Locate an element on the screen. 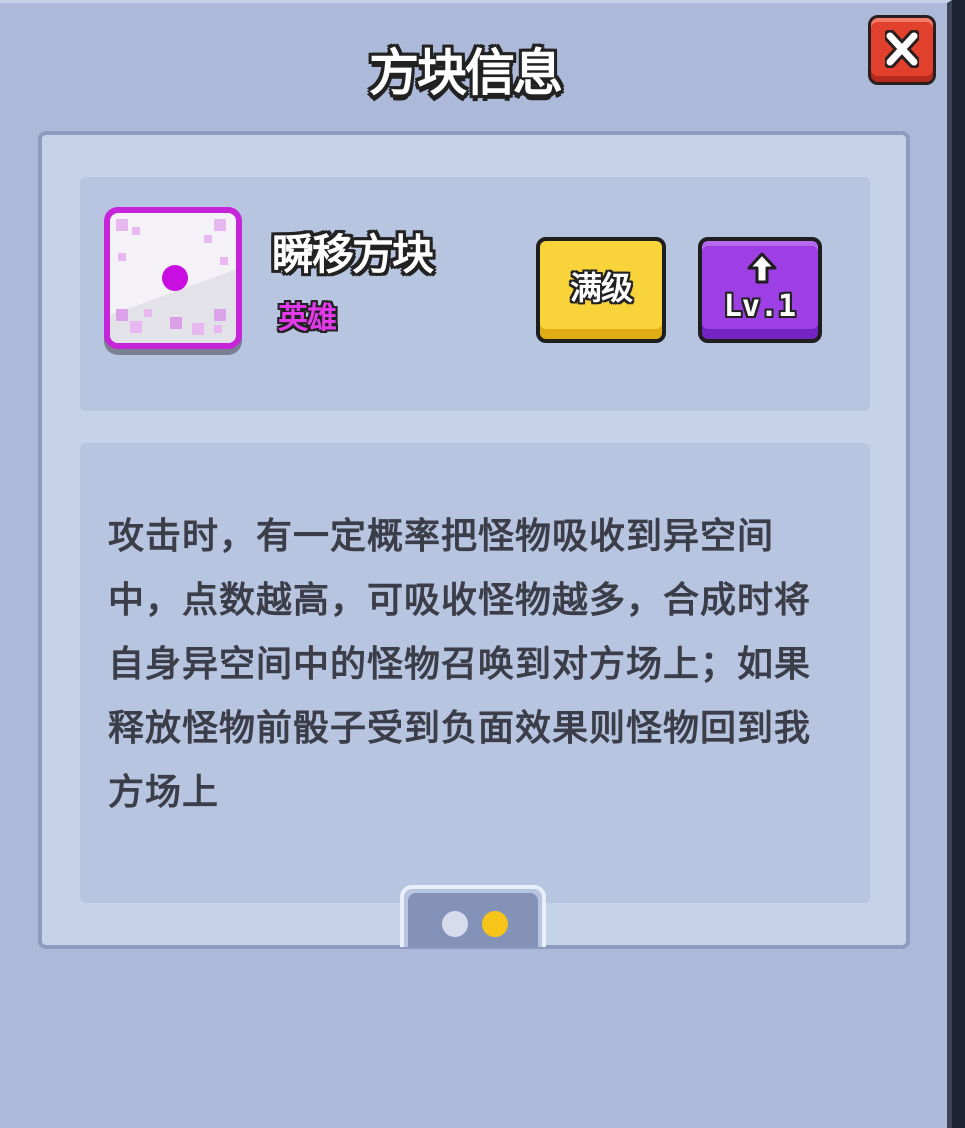 This screenshot has height=1128, width=965. max-level-label: 满级 is located at coordinates (601, 288).